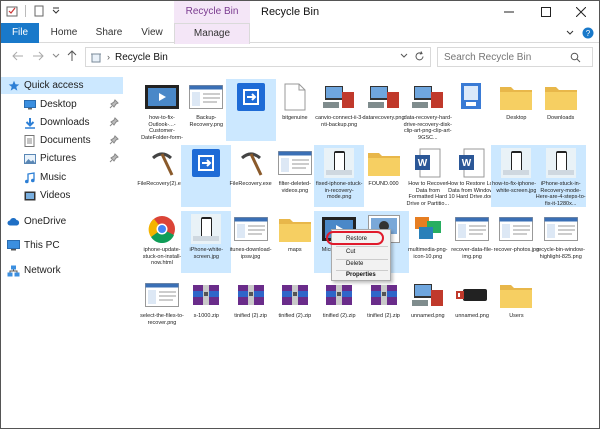 Image resolution: width=600 pixels, height=429 pixels. I want to click on nav-documents: Documents, so click(62, 140).